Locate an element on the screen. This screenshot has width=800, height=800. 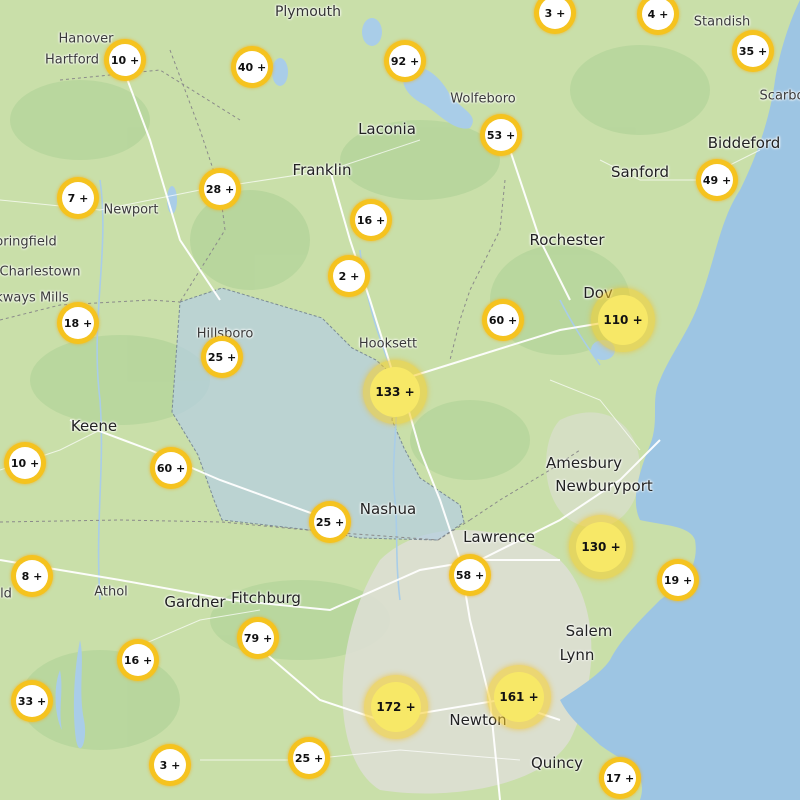
cluster-marker: 110 + is located at coordinates (623, 320).